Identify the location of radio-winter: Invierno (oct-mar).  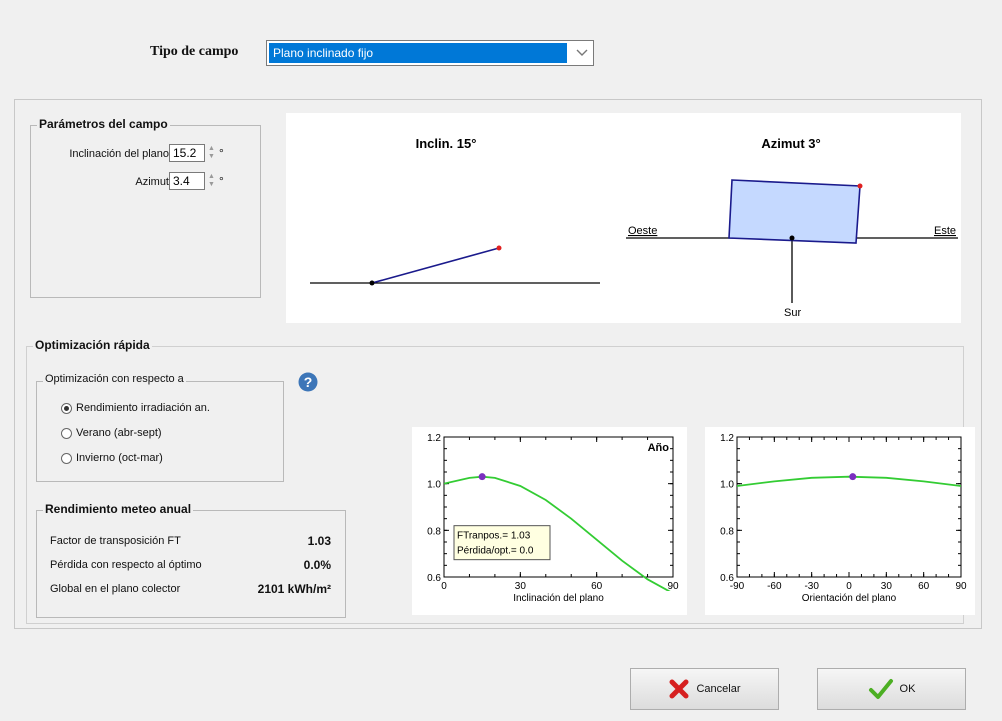
(112, 458).